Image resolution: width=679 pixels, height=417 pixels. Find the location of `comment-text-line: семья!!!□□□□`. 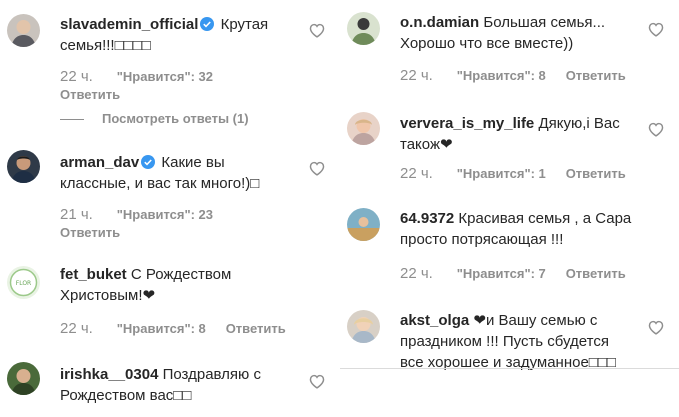

comment-text-line: семья!!!□□□□ is located at coordinates (105, 45).